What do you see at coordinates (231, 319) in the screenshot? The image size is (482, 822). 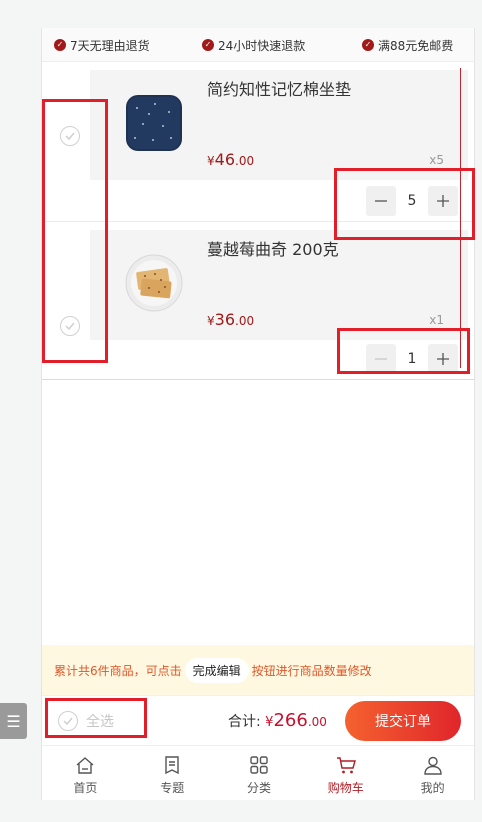 I see `item-price: ¥36.00` at bounding box center [231, 319].